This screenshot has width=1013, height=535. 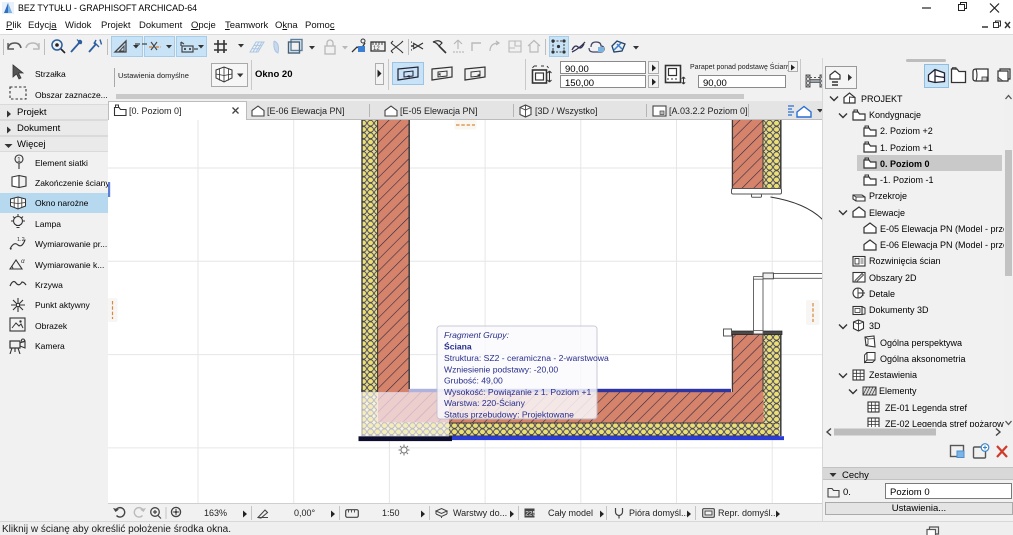 What do you see at coordinates (458, 346) in the screenshot?
I see `svg-text: Ściana` at bounding box center [458, 346].